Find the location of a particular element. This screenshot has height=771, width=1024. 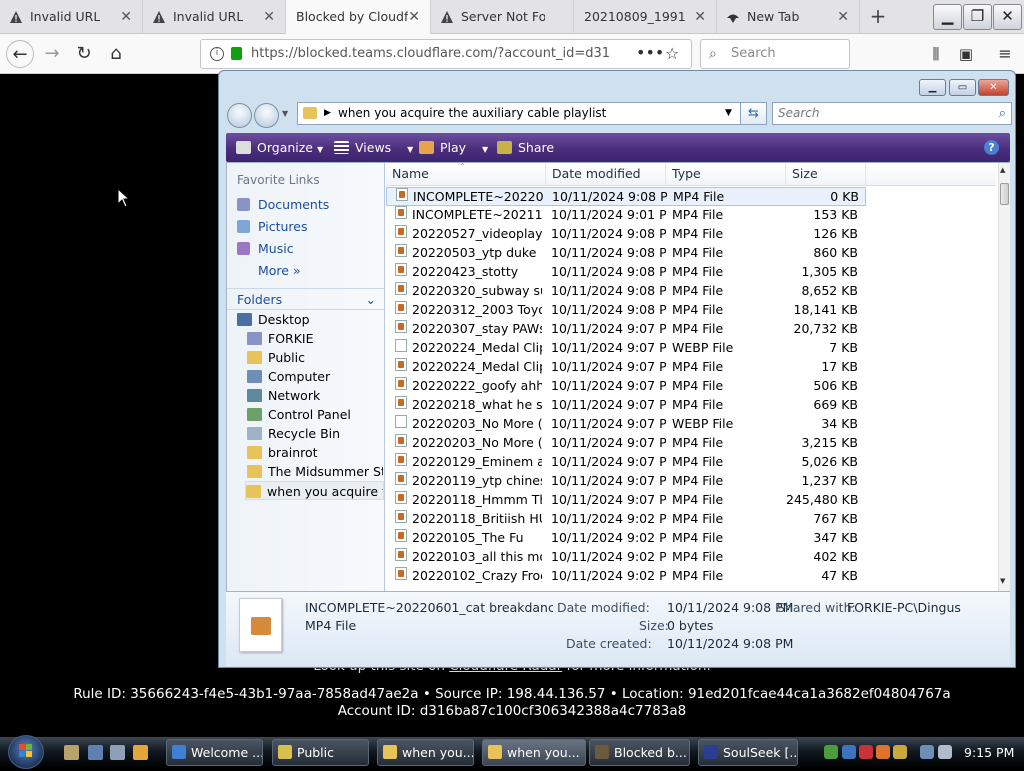

forward-icon is located at coordinates (266, 115).